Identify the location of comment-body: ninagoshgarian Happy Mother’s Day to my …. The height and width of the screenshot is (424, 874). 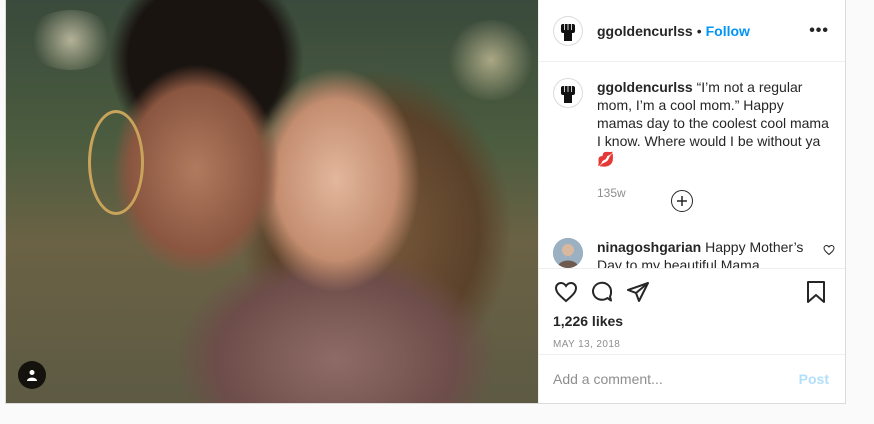
(708, 253).